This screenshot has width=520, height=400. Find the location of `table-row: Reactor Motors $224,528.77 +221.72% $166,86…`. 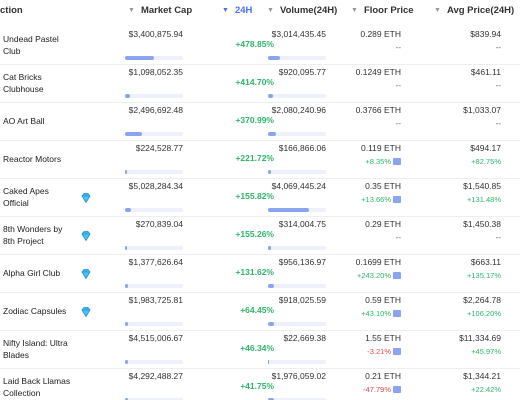

table-row: Reactor Motors $224,528.77 +221.72% $166,86… is located at coordinates (260, 159).